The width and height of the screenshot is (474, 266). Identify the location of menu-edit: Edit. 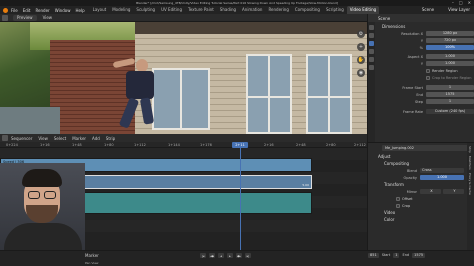
(27, 10).